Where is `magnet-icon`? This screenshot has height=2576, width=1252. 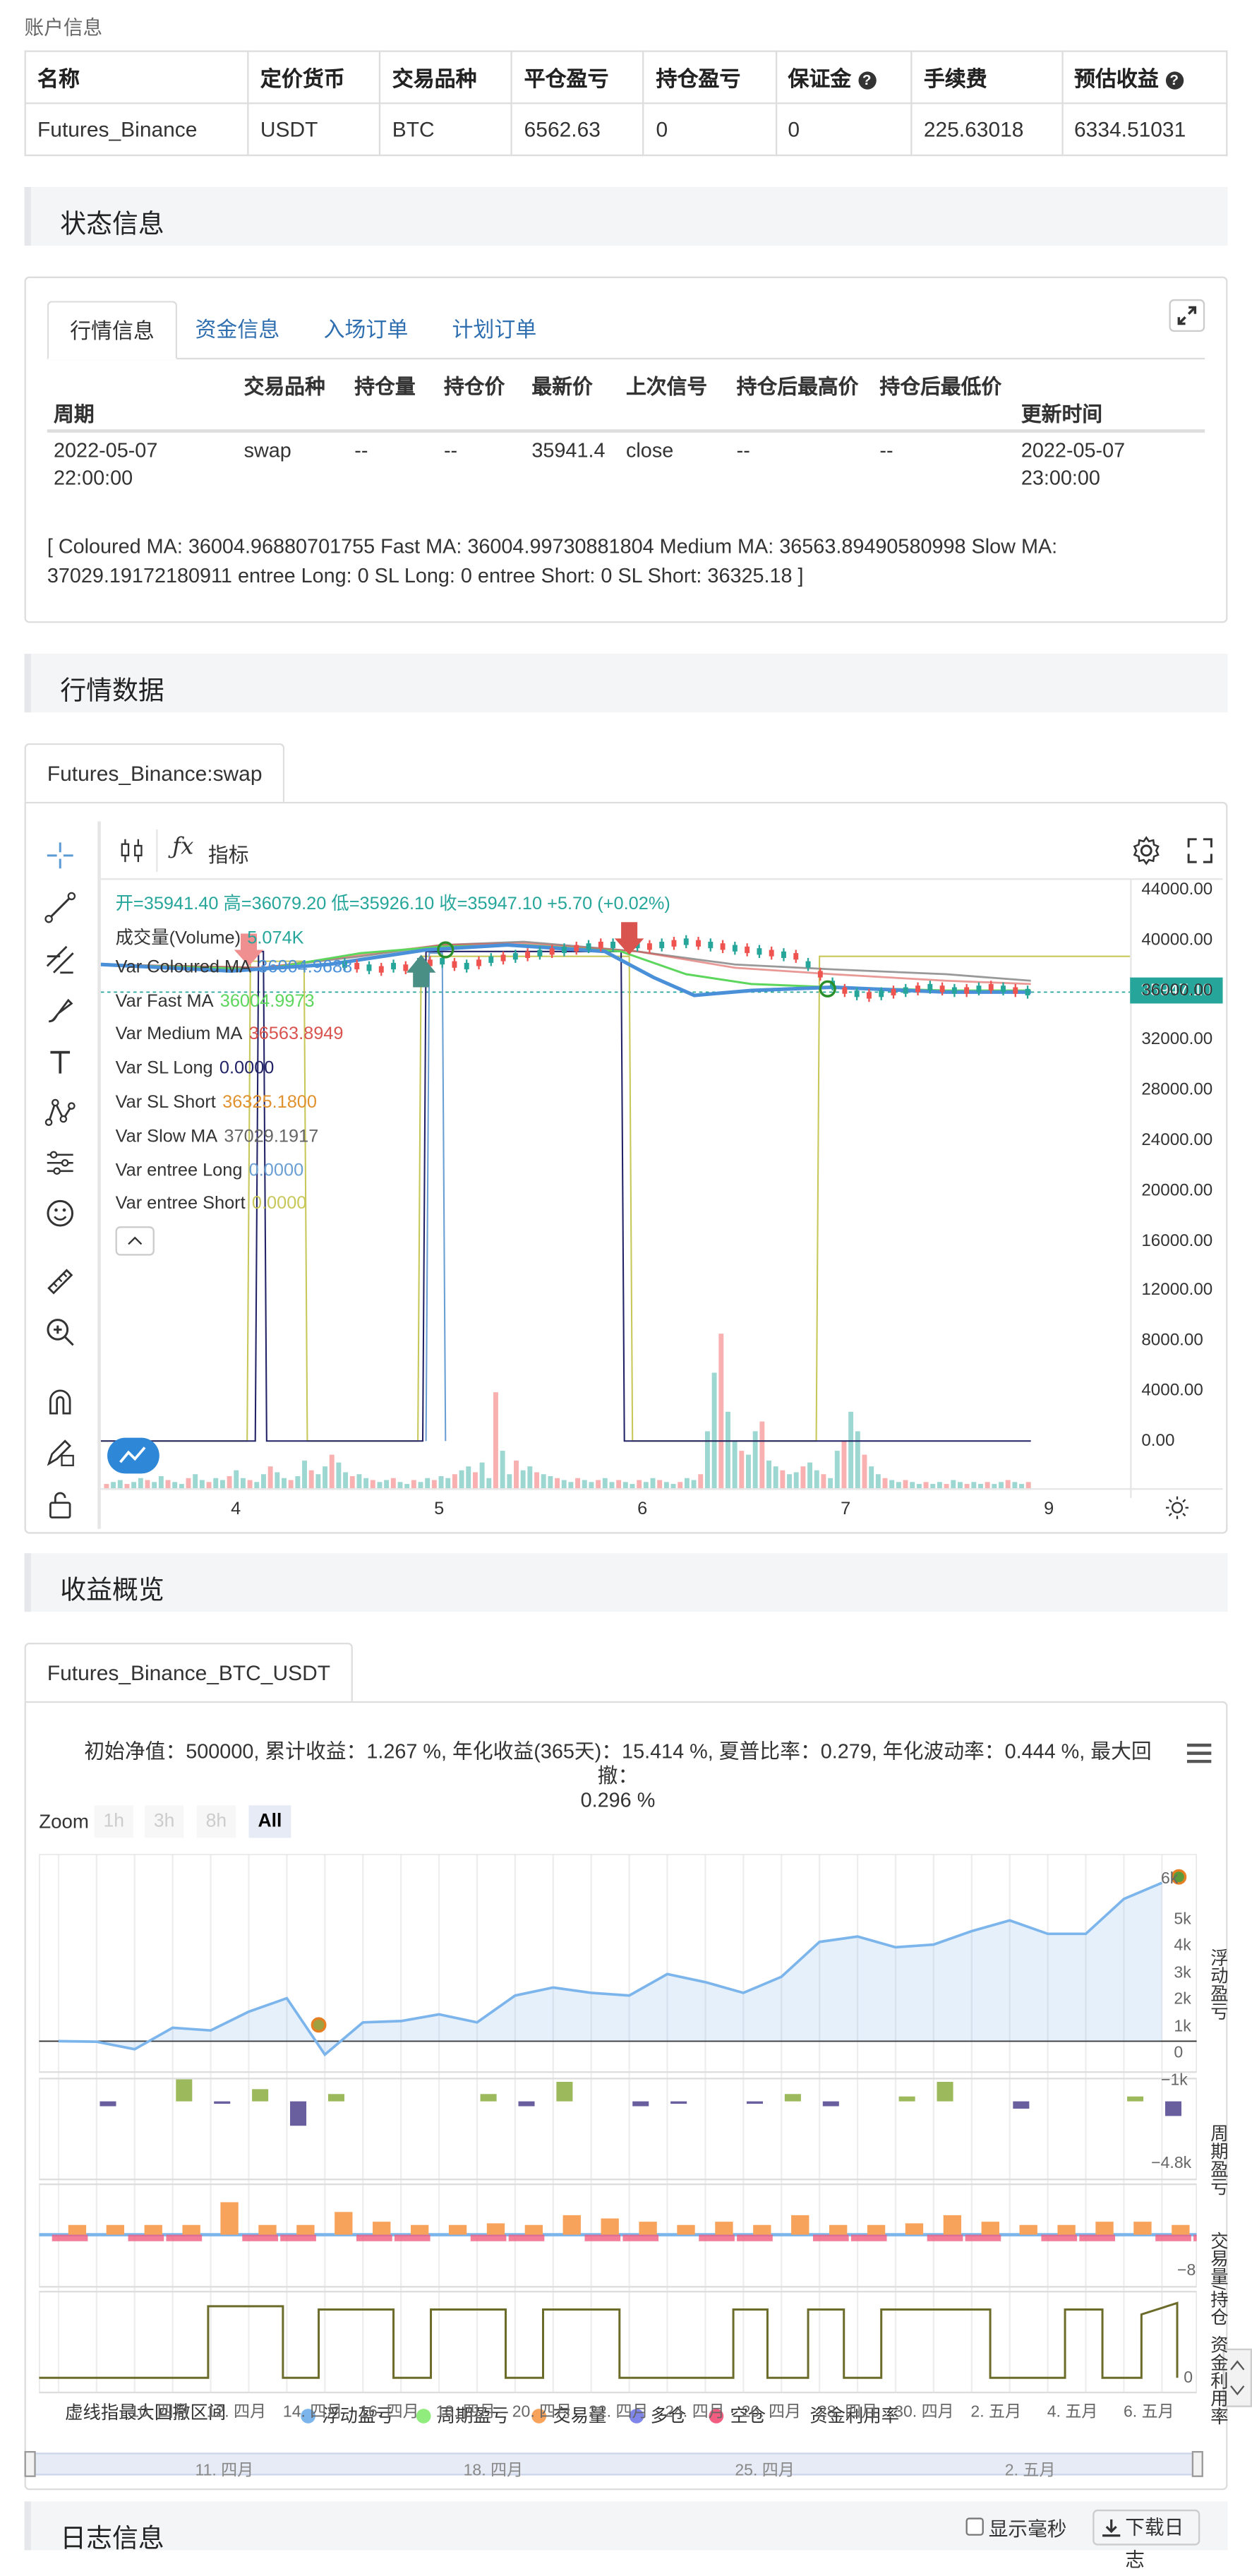 magnet-icon is located at coordinates (60, 1402).